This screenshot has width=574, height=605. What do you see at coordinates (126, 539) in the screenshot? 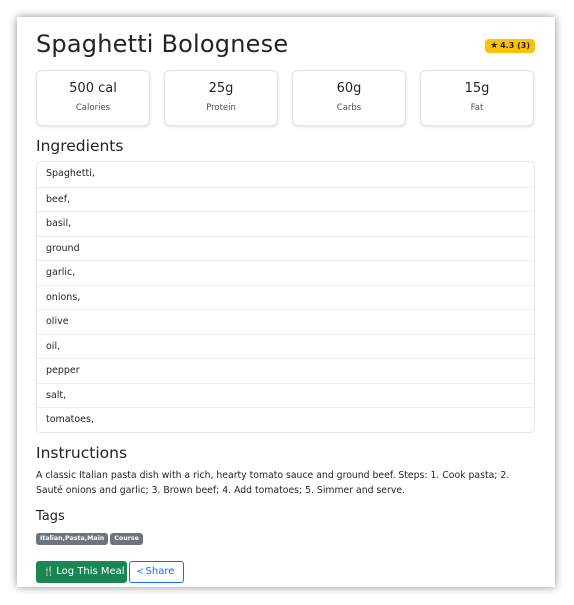
I see `tag-badge: Course` at bounding box center [126, 539].